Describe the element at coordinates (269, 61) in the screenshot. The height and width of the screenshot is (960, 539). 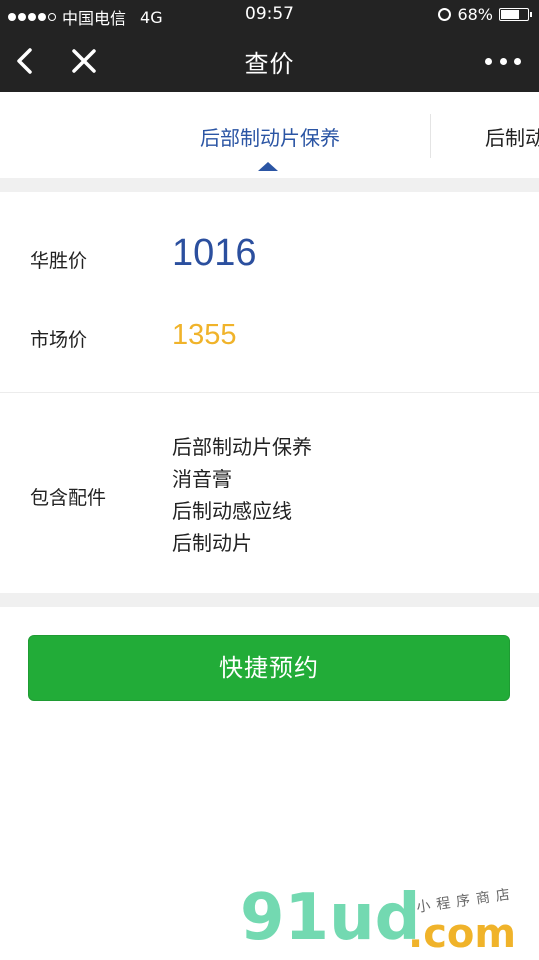
I see `nav-bar: 查价` at that location.